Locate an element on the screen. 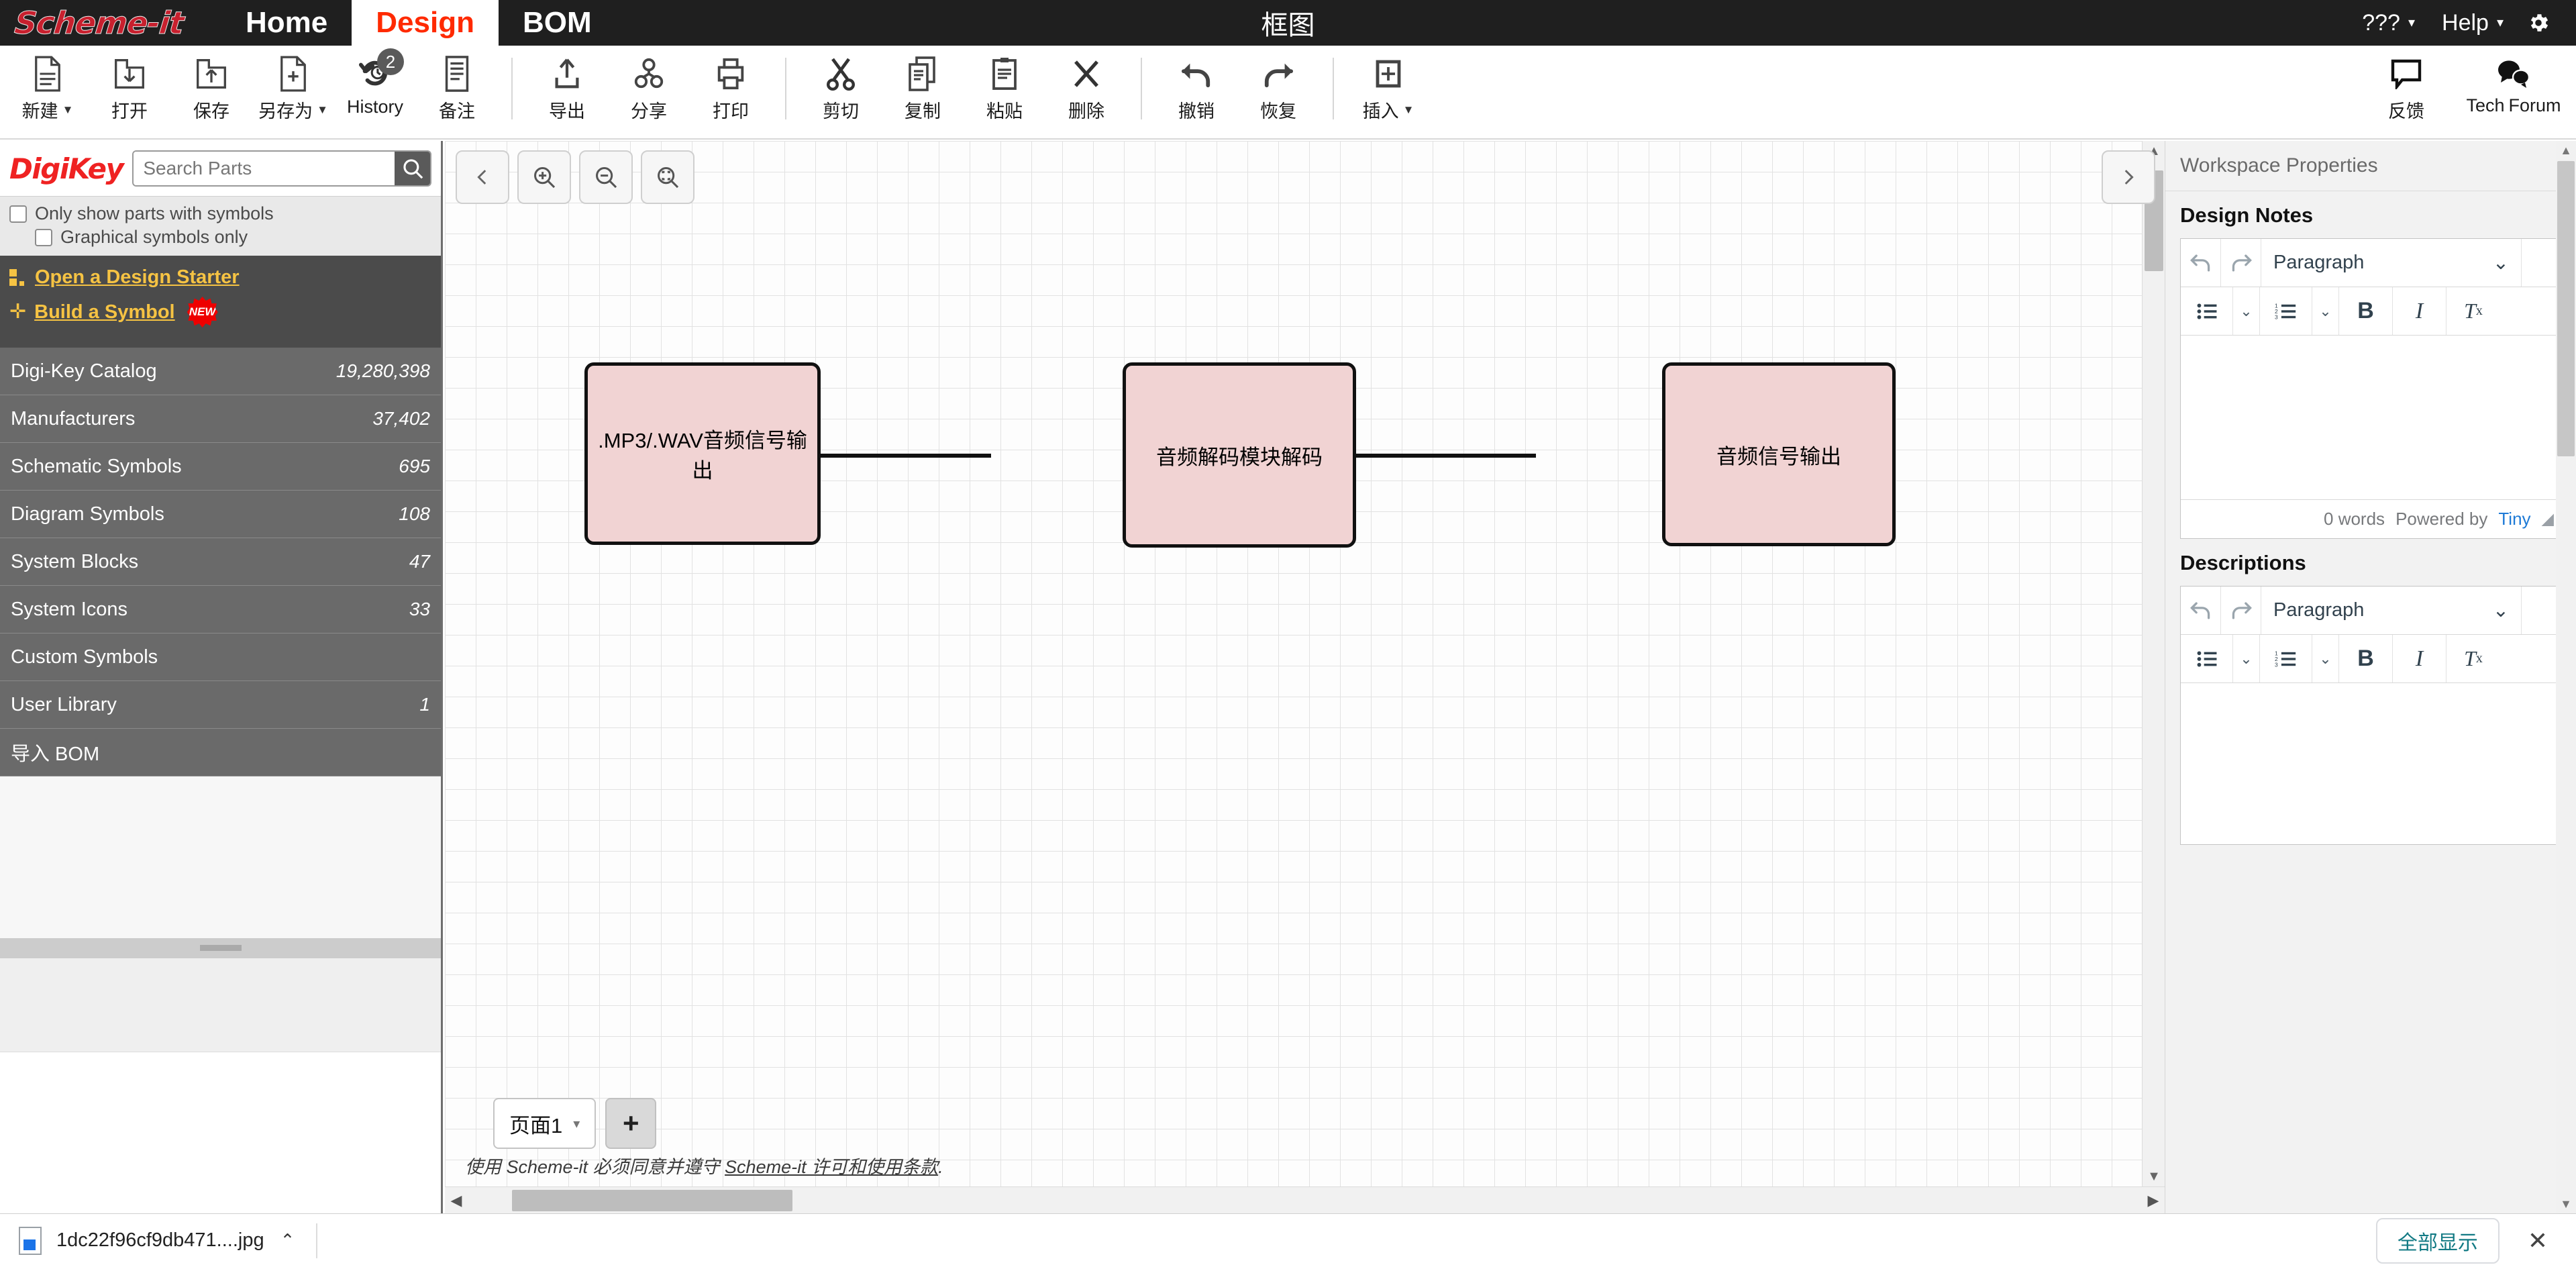 The height and width of the screenshot is (1267, 2576). sidebar-item-schematic-symbols: Schematic Symbols 695 is located at coordinates (220, 467).